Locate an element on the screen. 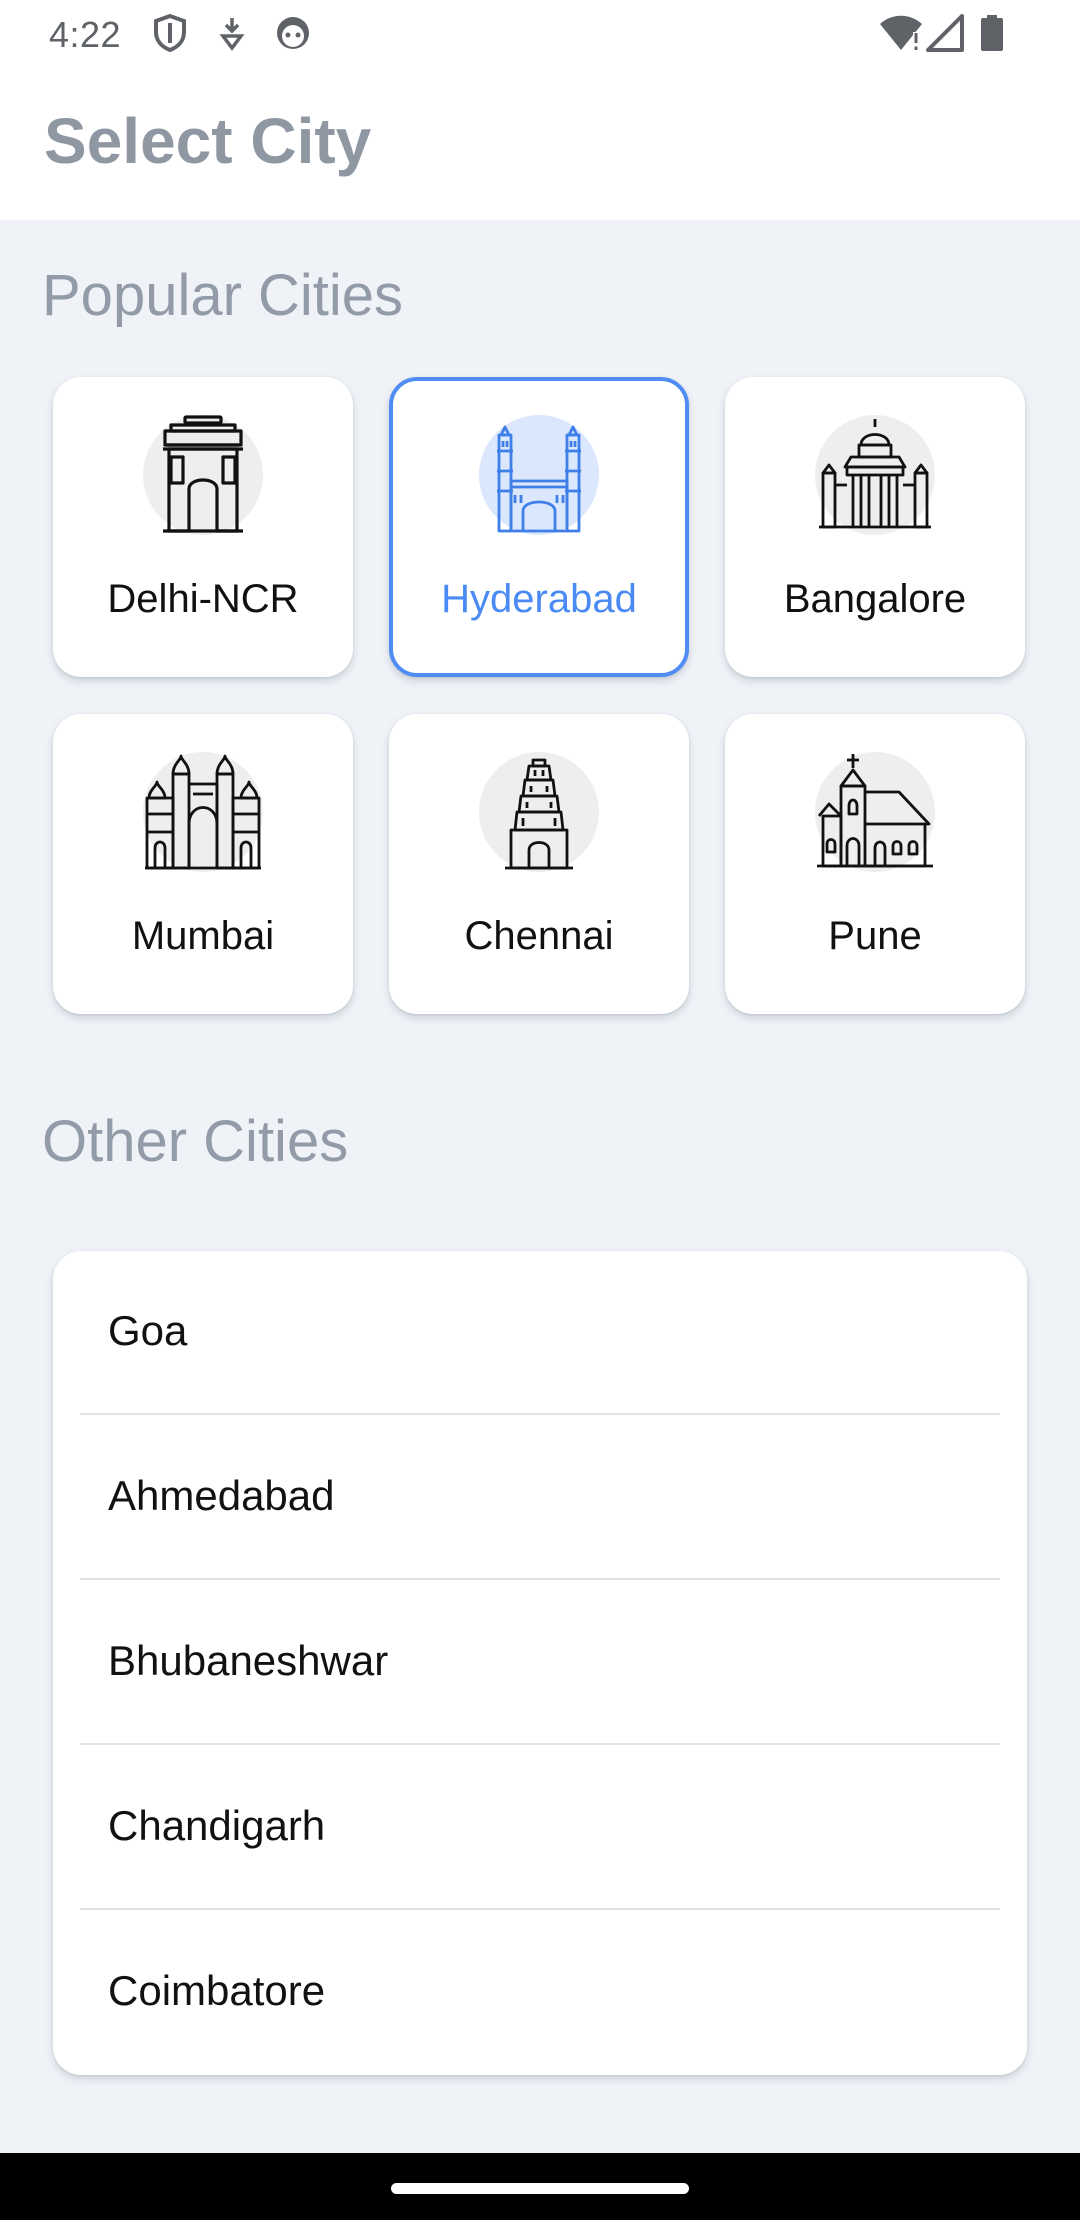 This screenshot has height=2220, width=1080. popular-cities-heading: Popular Cities is located at coordinates (223, 295).